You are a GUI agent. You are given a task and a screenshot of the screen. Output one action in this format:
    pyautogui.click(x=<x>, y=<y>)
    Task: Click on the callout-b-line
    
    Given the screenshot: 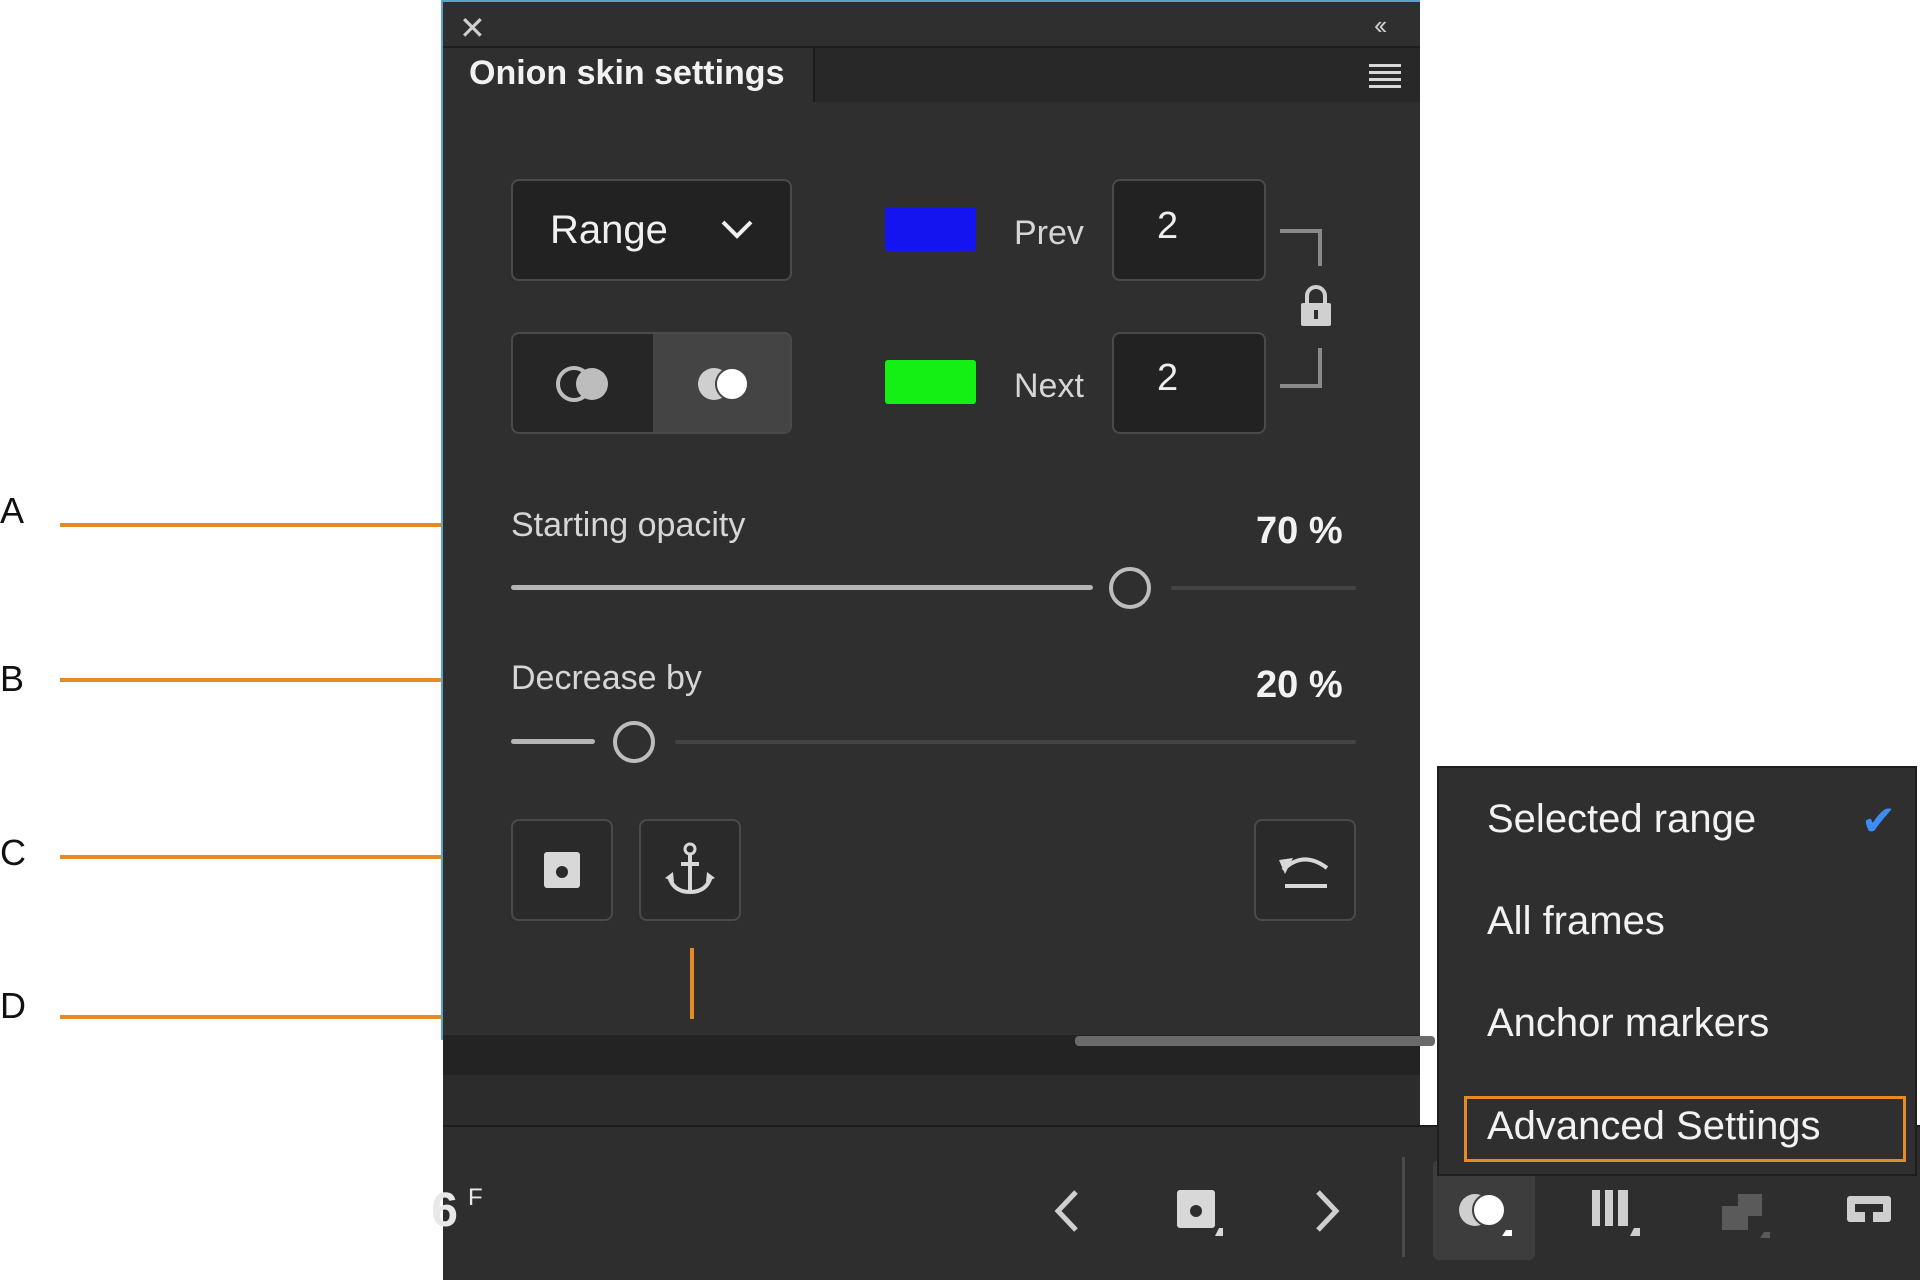 What is the action you would take?
    pyautogui.click(x=272, y=680)
    